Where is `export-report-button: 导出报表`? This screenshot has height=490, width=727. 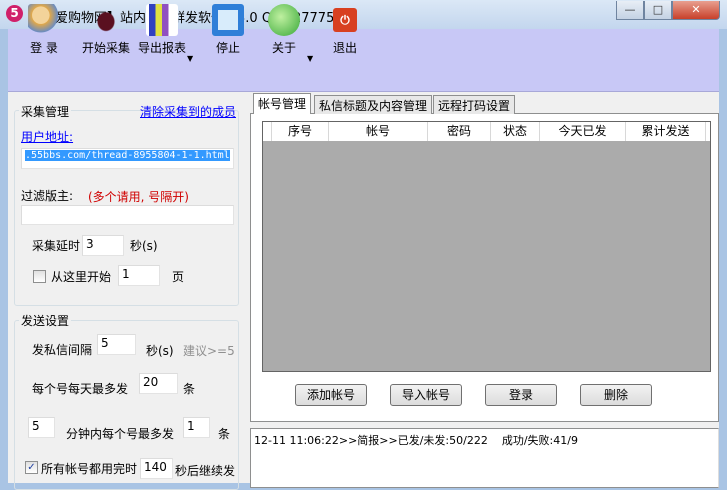
export-report-button: 导出报表 is located at coordinates (162, 30).